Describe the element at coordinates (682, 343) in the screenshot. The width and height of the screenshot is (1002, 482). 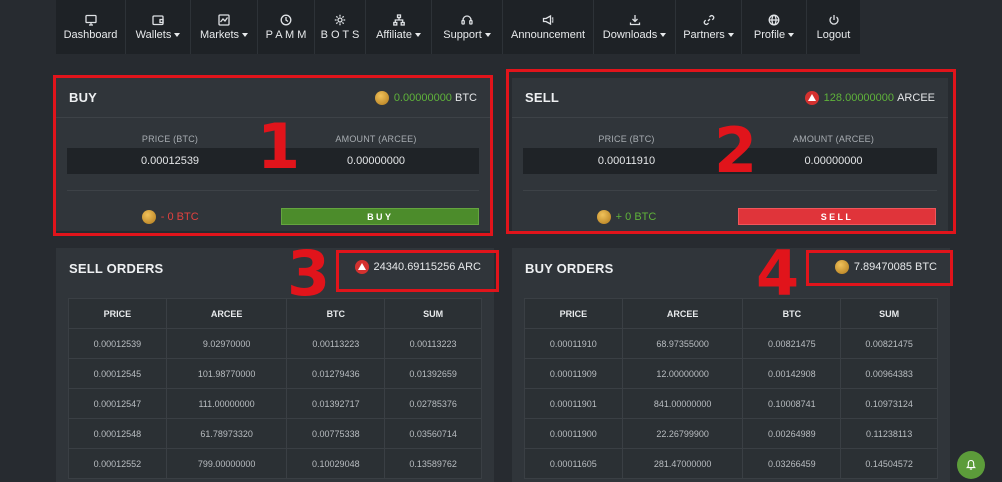
I see `table-cell: 68.97355000` at that location.